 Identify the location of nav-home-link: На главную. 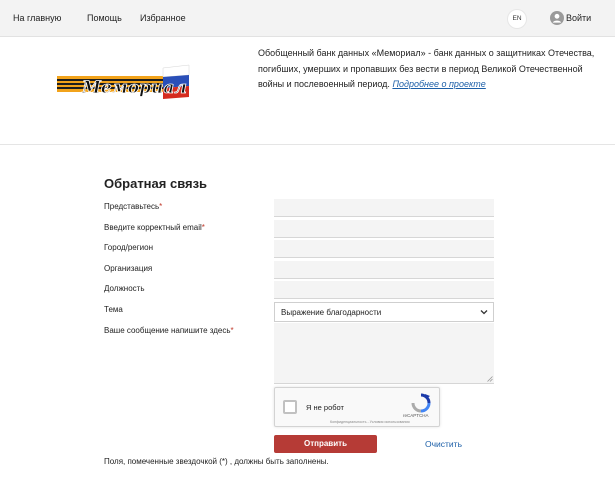
(37, 18).